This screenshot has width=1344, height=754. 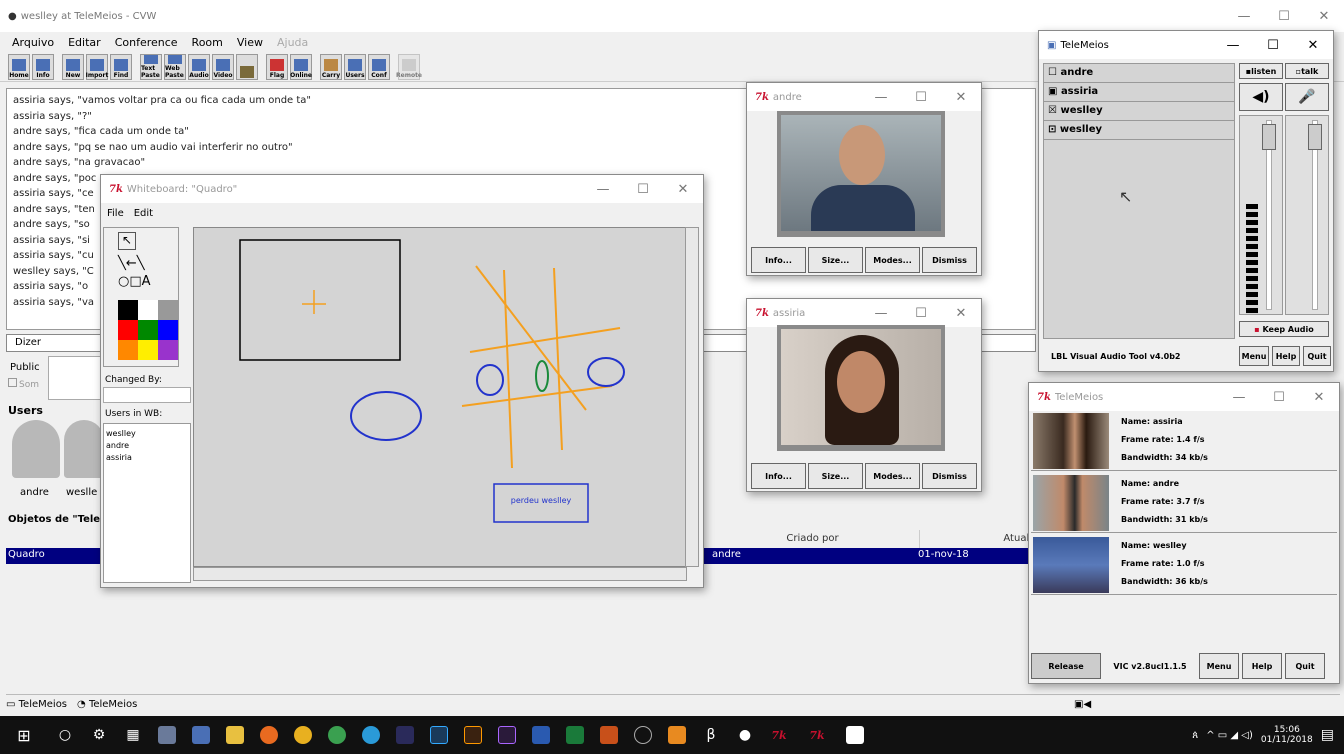 What do you see at coordinates (711, 735) in the screenshot?
I see `app-icon: β` at bounding box center [711, 735].